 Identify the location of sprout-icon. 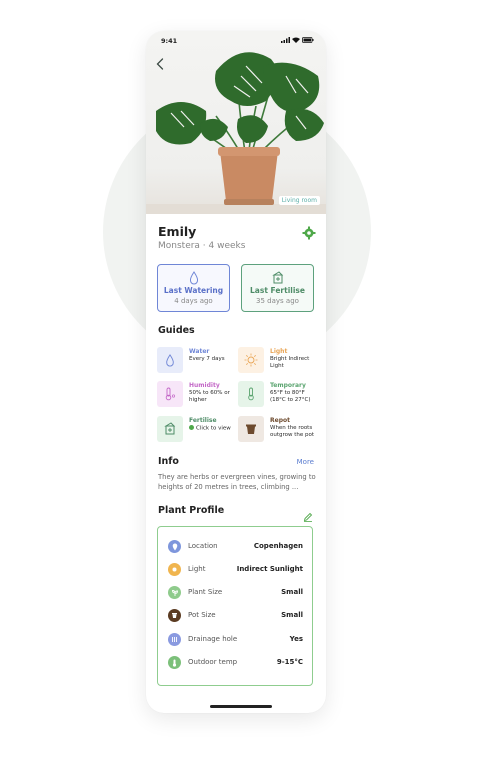
(174, 592).